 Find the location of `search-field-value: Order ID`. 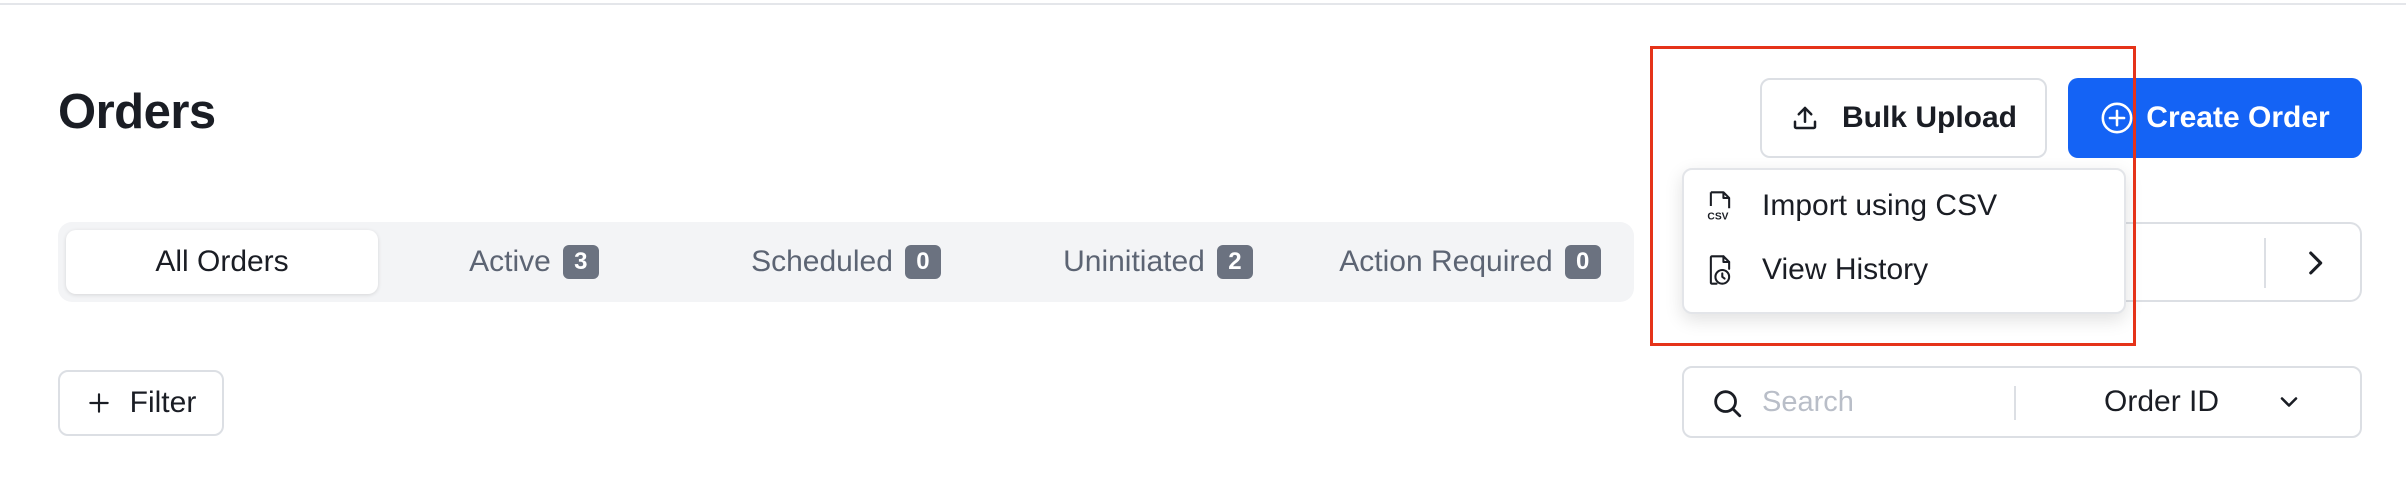

search-field-value: Order ID is located at coordinates (2162, 401).